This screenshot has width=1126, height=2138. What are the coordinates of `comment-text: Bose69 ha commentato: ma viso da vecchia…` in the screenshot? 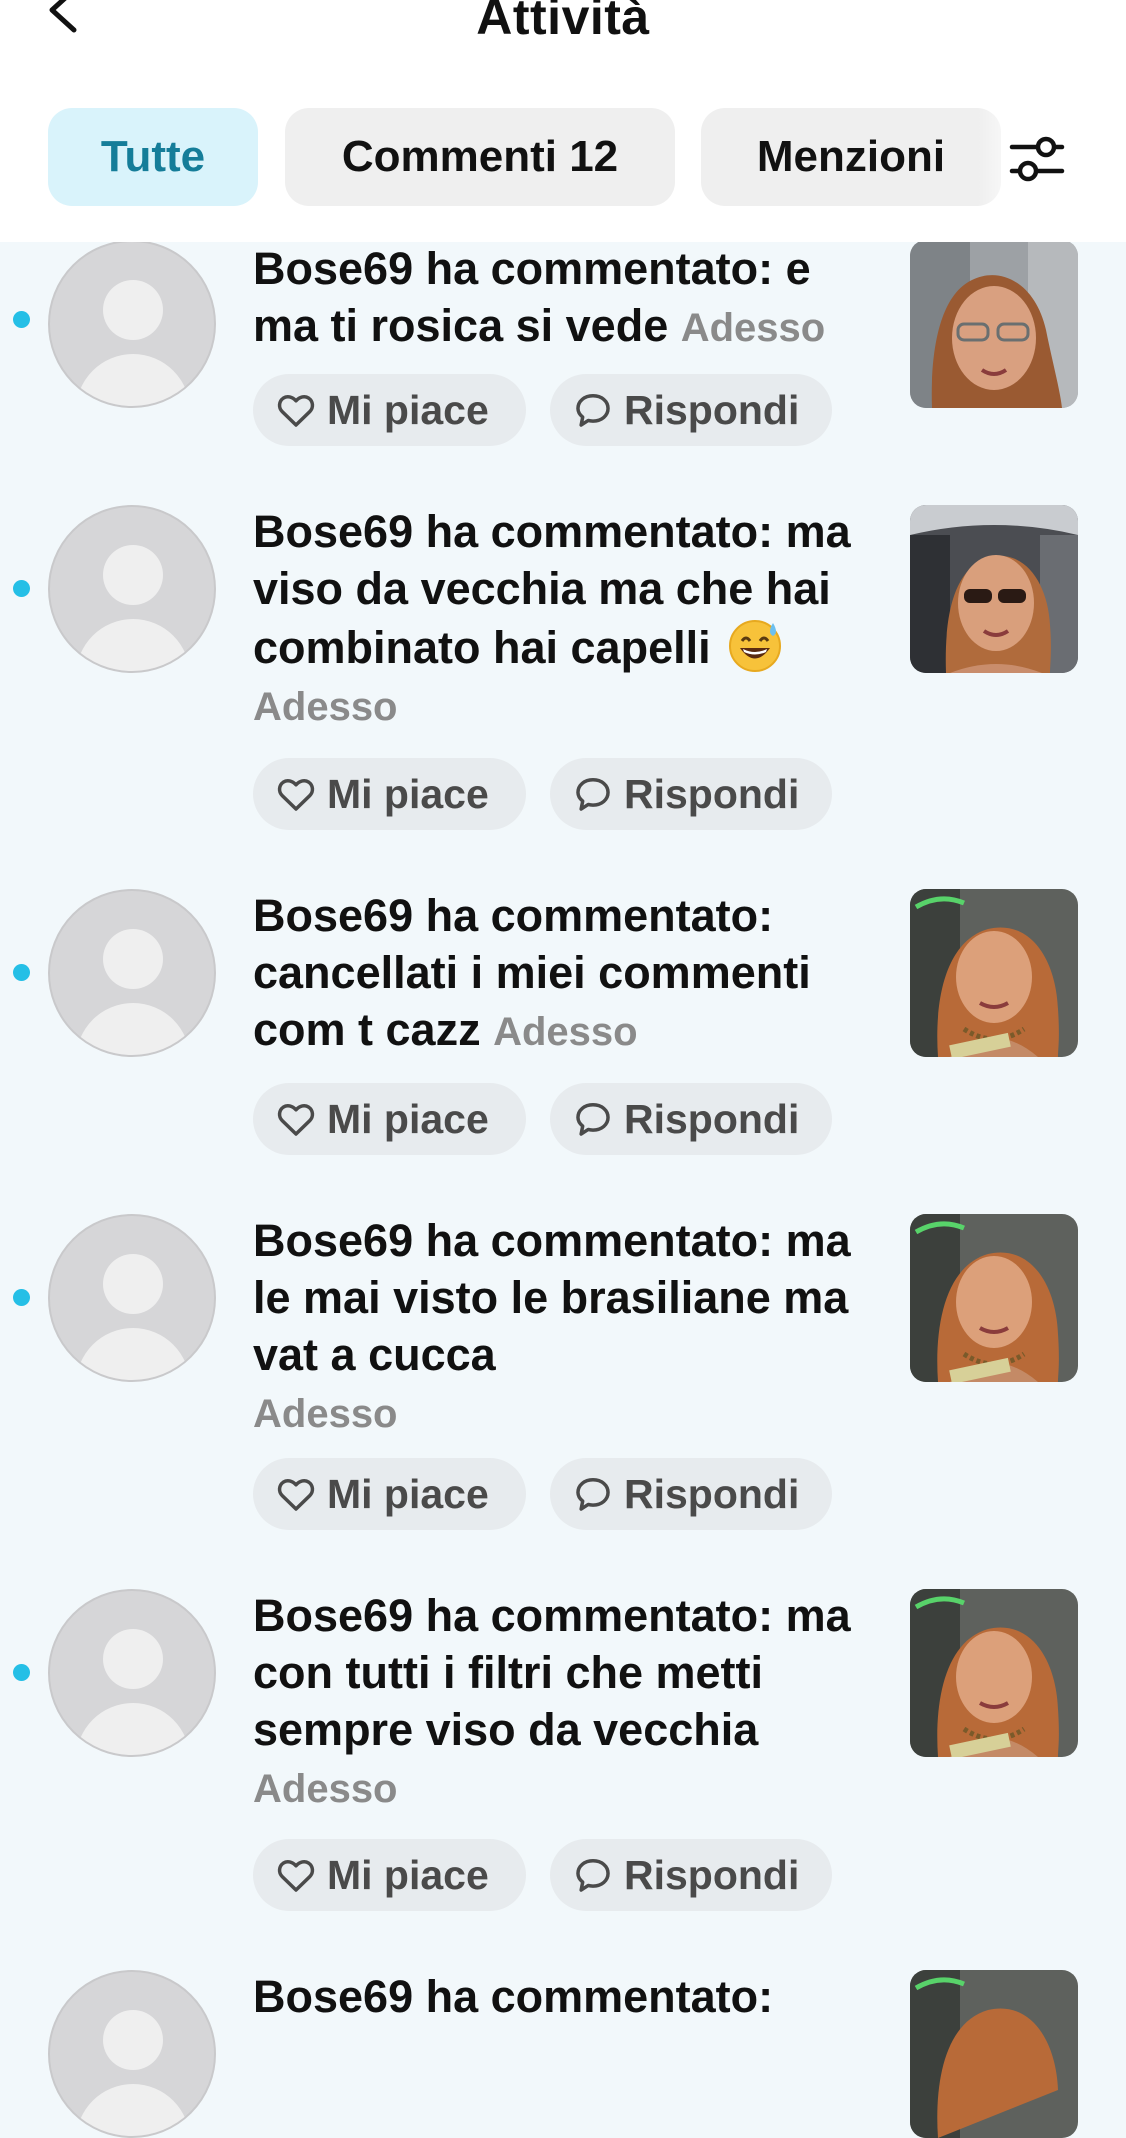 It's located at (568, 619).